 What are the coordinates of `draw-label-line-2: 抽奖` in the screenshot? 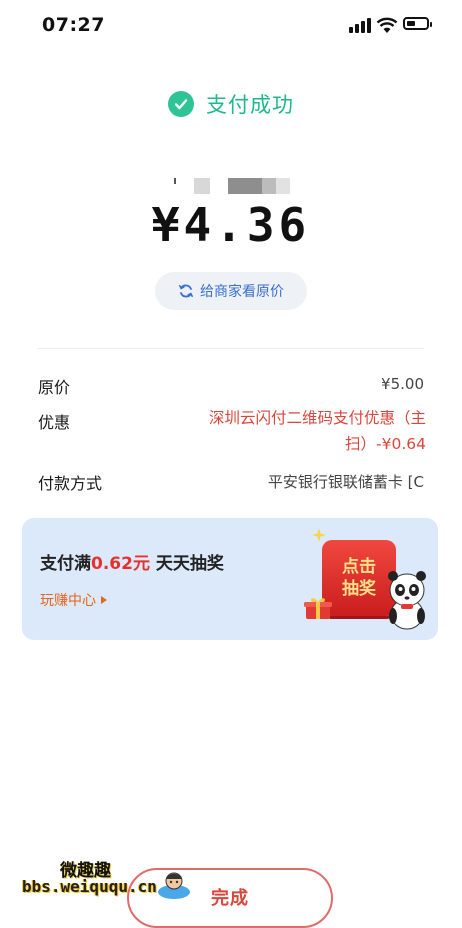 It's located at (359, 589).